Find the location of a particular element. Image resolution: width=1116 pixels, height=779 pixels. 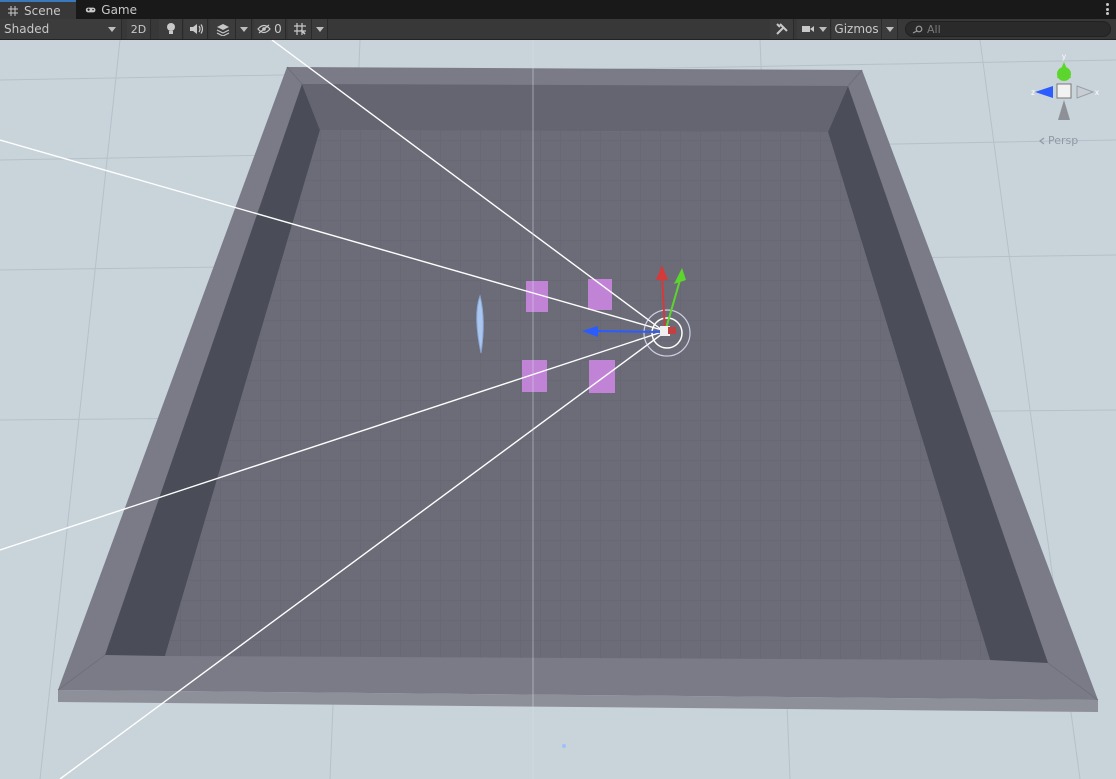

effects-toggle-button is located at coordinates (223, 29).